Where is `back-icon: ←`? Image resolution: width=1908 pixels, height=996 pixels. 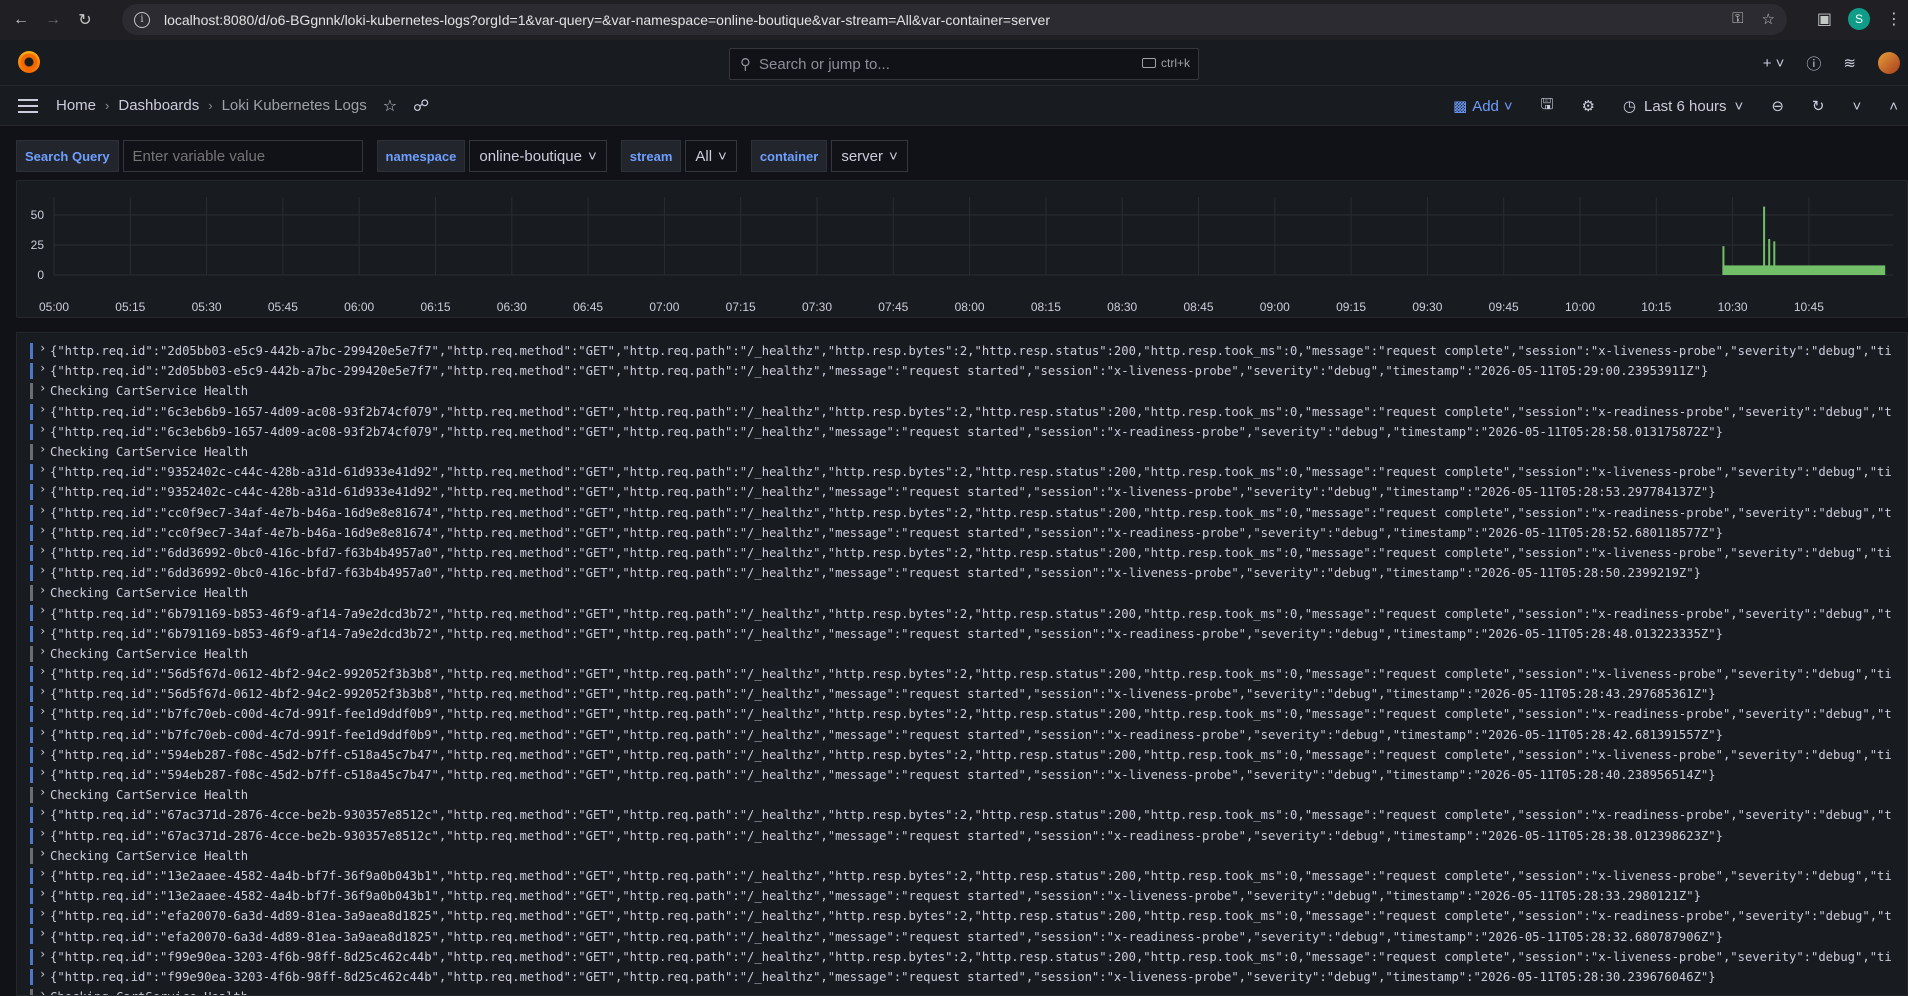 back-icon: ← is located at coordinates (21, 20).